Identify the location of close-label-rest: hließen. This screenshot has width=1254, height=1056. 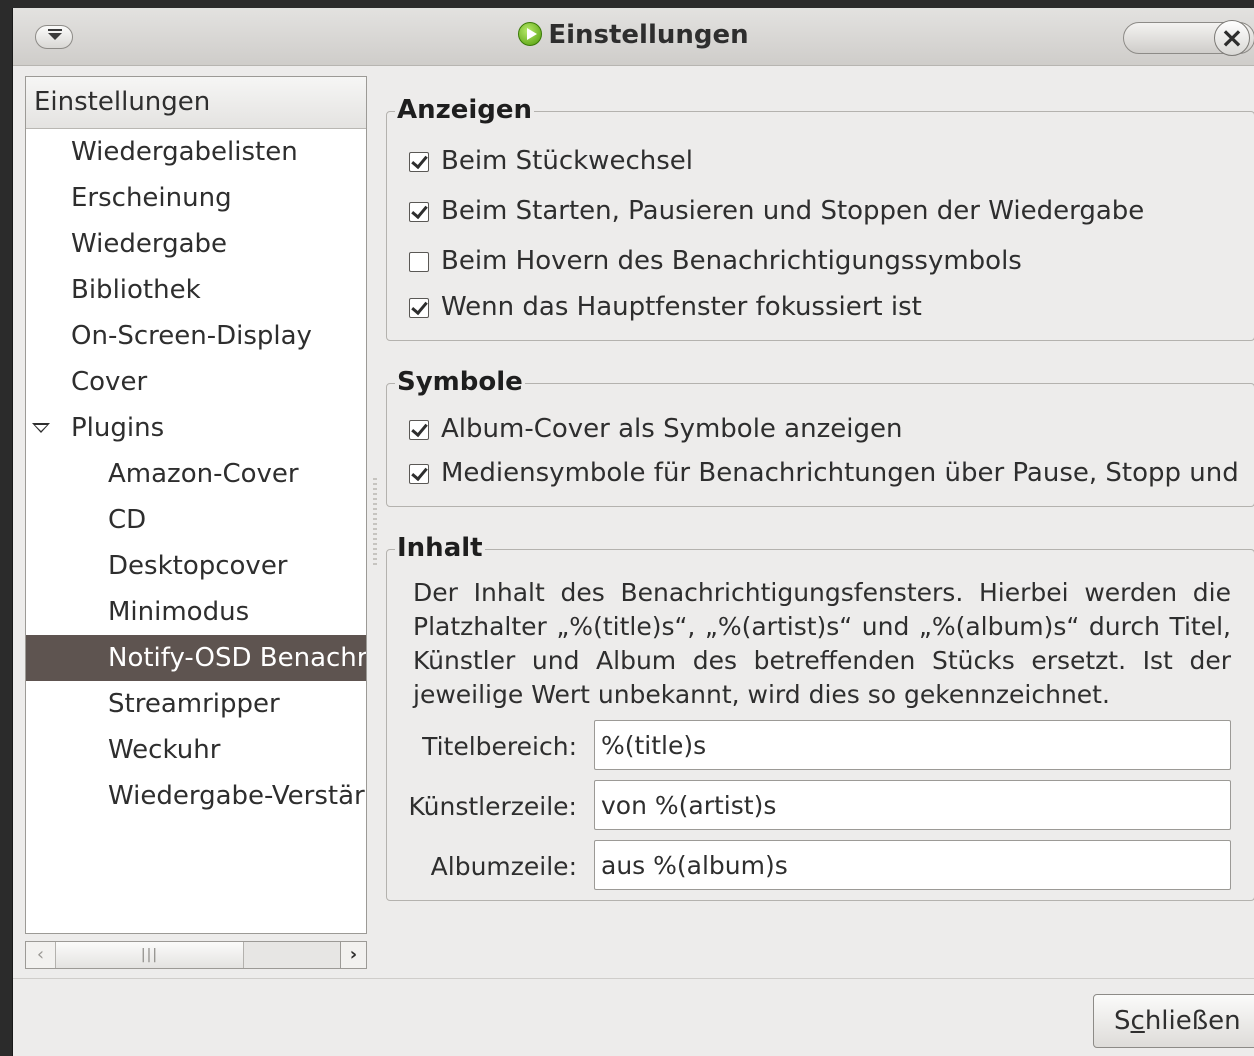
(1192, 1021).